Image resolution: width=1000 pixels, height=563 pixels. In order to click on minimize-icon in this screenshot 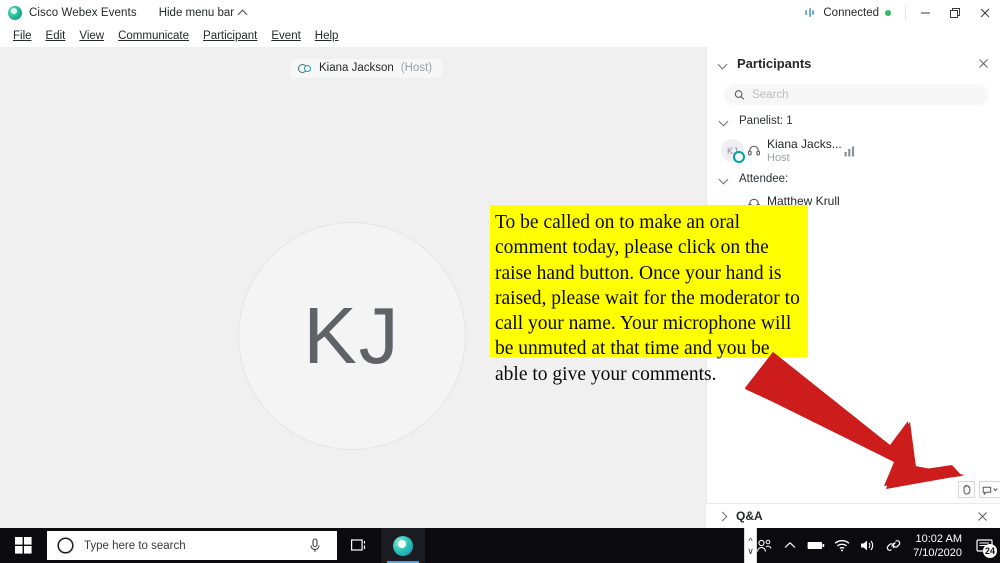, I will do `click(925, 13)`.